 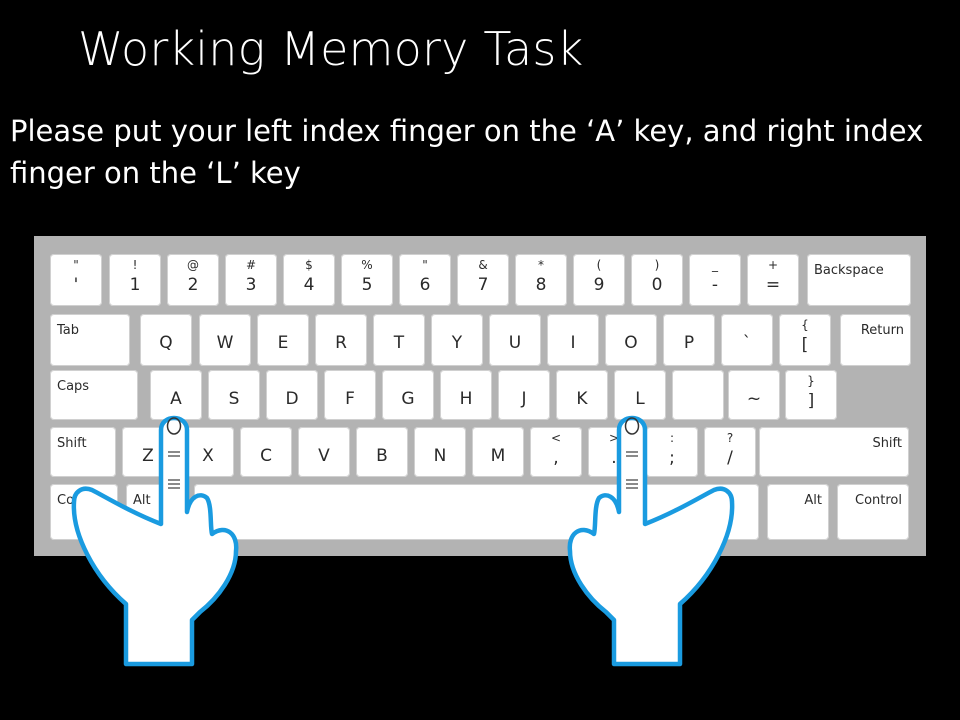 I want to click on key-legend: O, so click(x=631, y=343).